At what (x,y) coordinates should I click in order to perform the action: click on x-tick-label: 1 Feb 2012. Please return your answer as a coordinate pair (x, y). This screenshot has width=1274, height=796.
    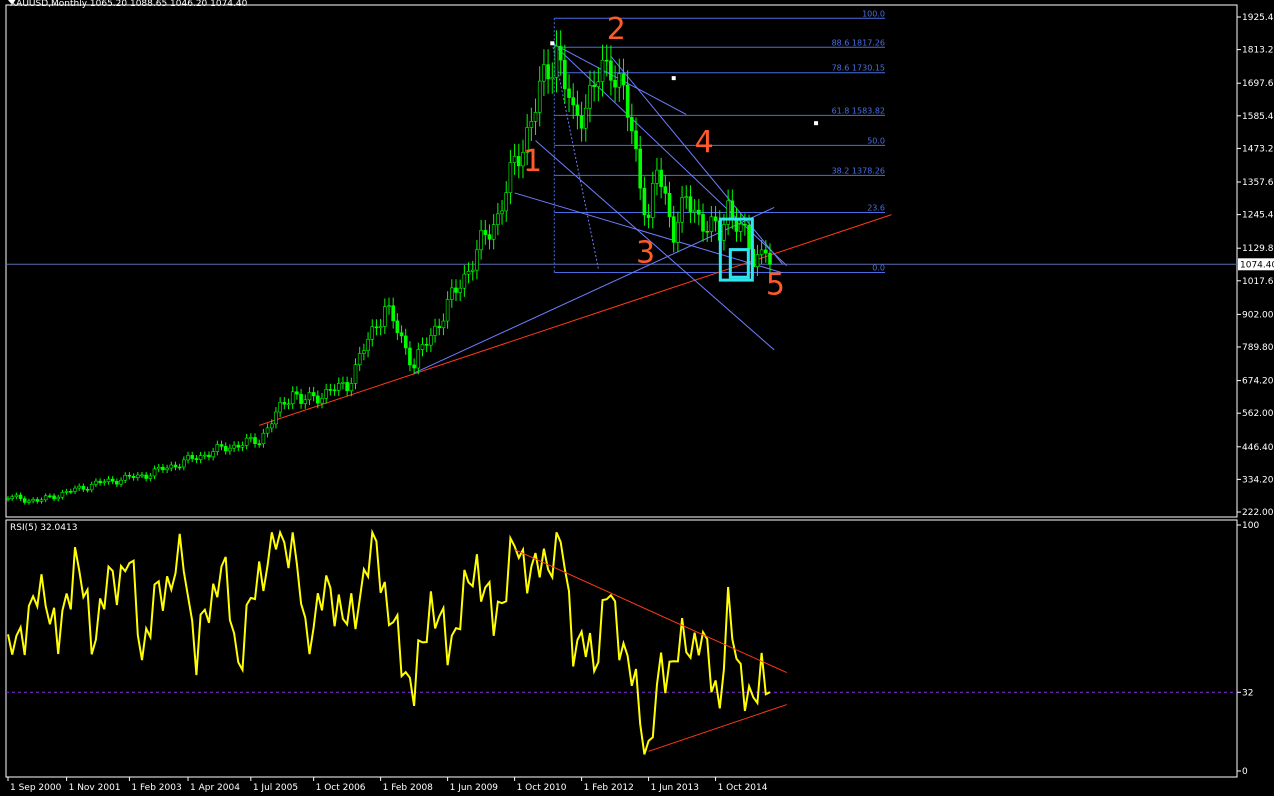
    Looking at the image, I should click on (609, 787).